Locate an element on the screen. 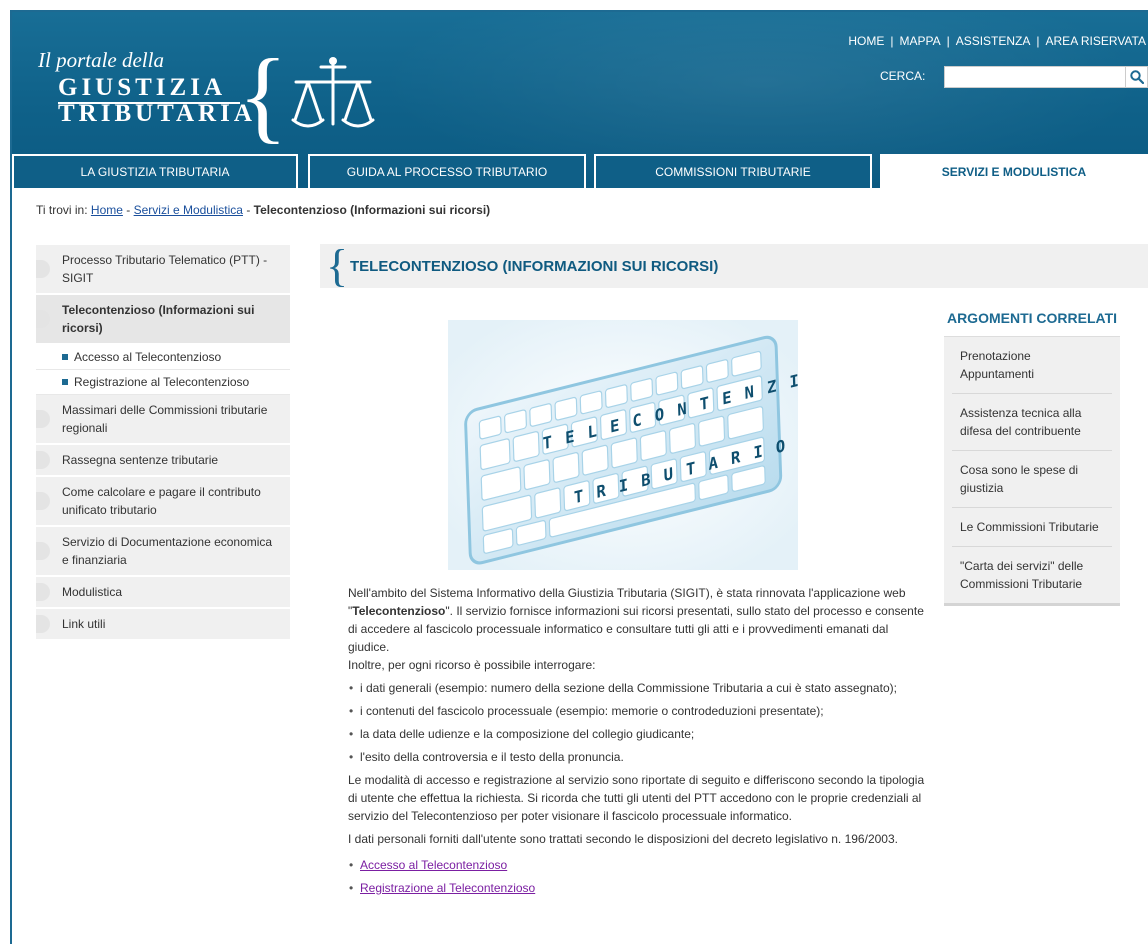  tab-guida-processo: GUIDA AL PROCESSO TRIBUTARIO is located at coordinates (447, 171).